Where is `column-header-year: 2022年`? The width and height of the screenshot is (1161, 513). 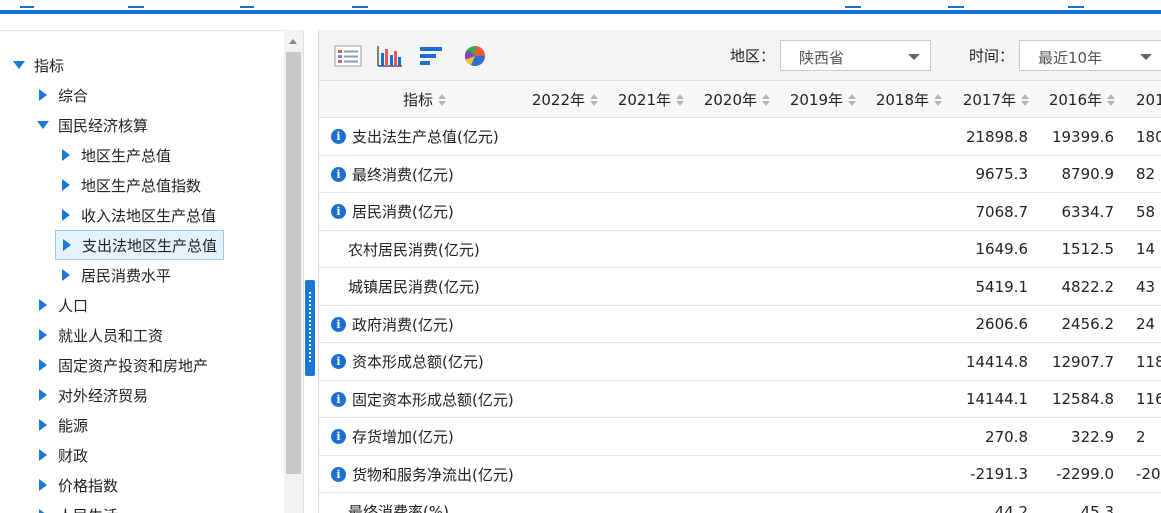
column-header-year: 2022年 is located at coordinates (556, 99).